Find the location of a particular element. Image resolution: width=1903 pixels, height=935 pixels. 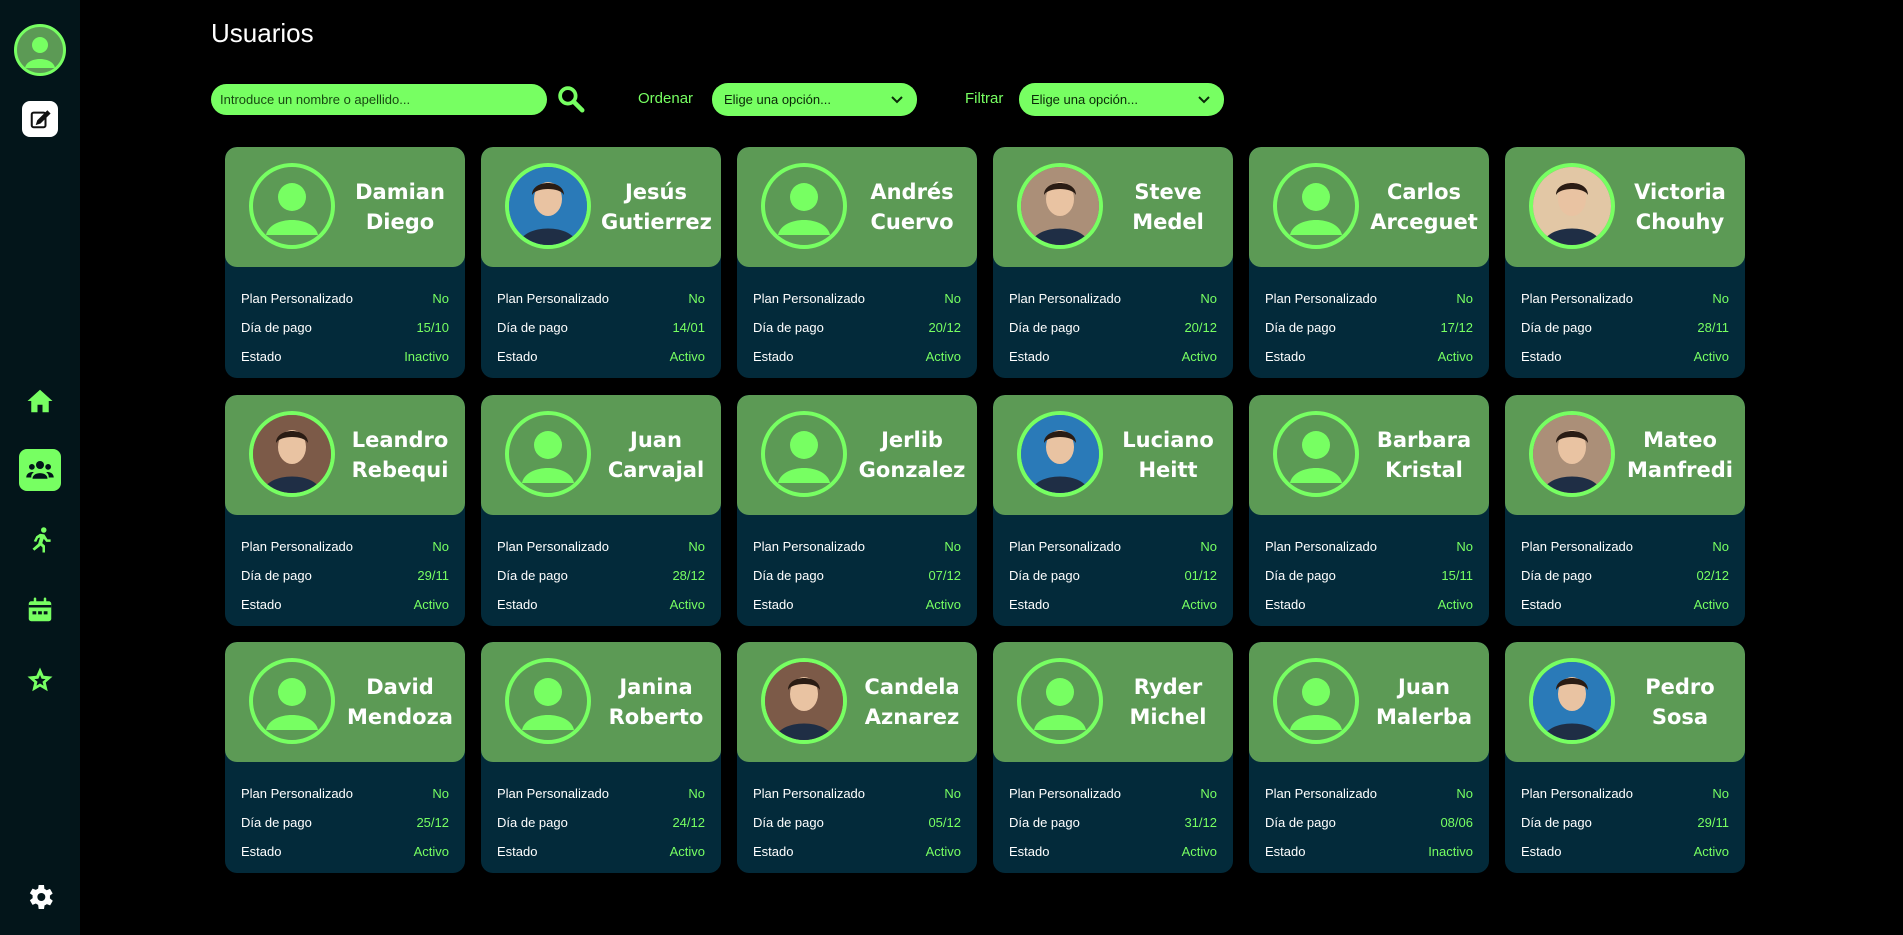

payday-row: Día de pago 01/12 is located at coordinates (1113, 575).